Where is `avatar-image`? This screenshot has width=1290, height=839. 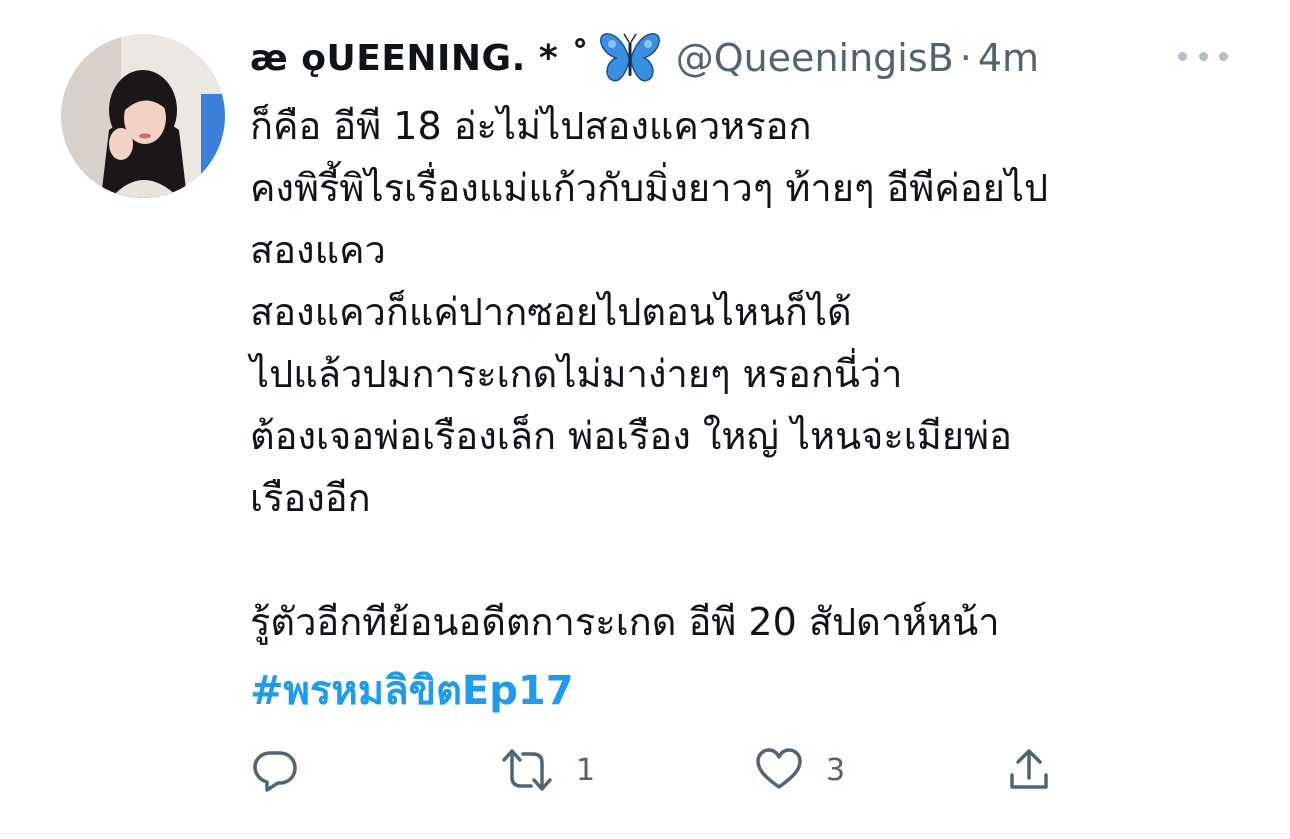
avatar-image is located at coordinates (143, 116).